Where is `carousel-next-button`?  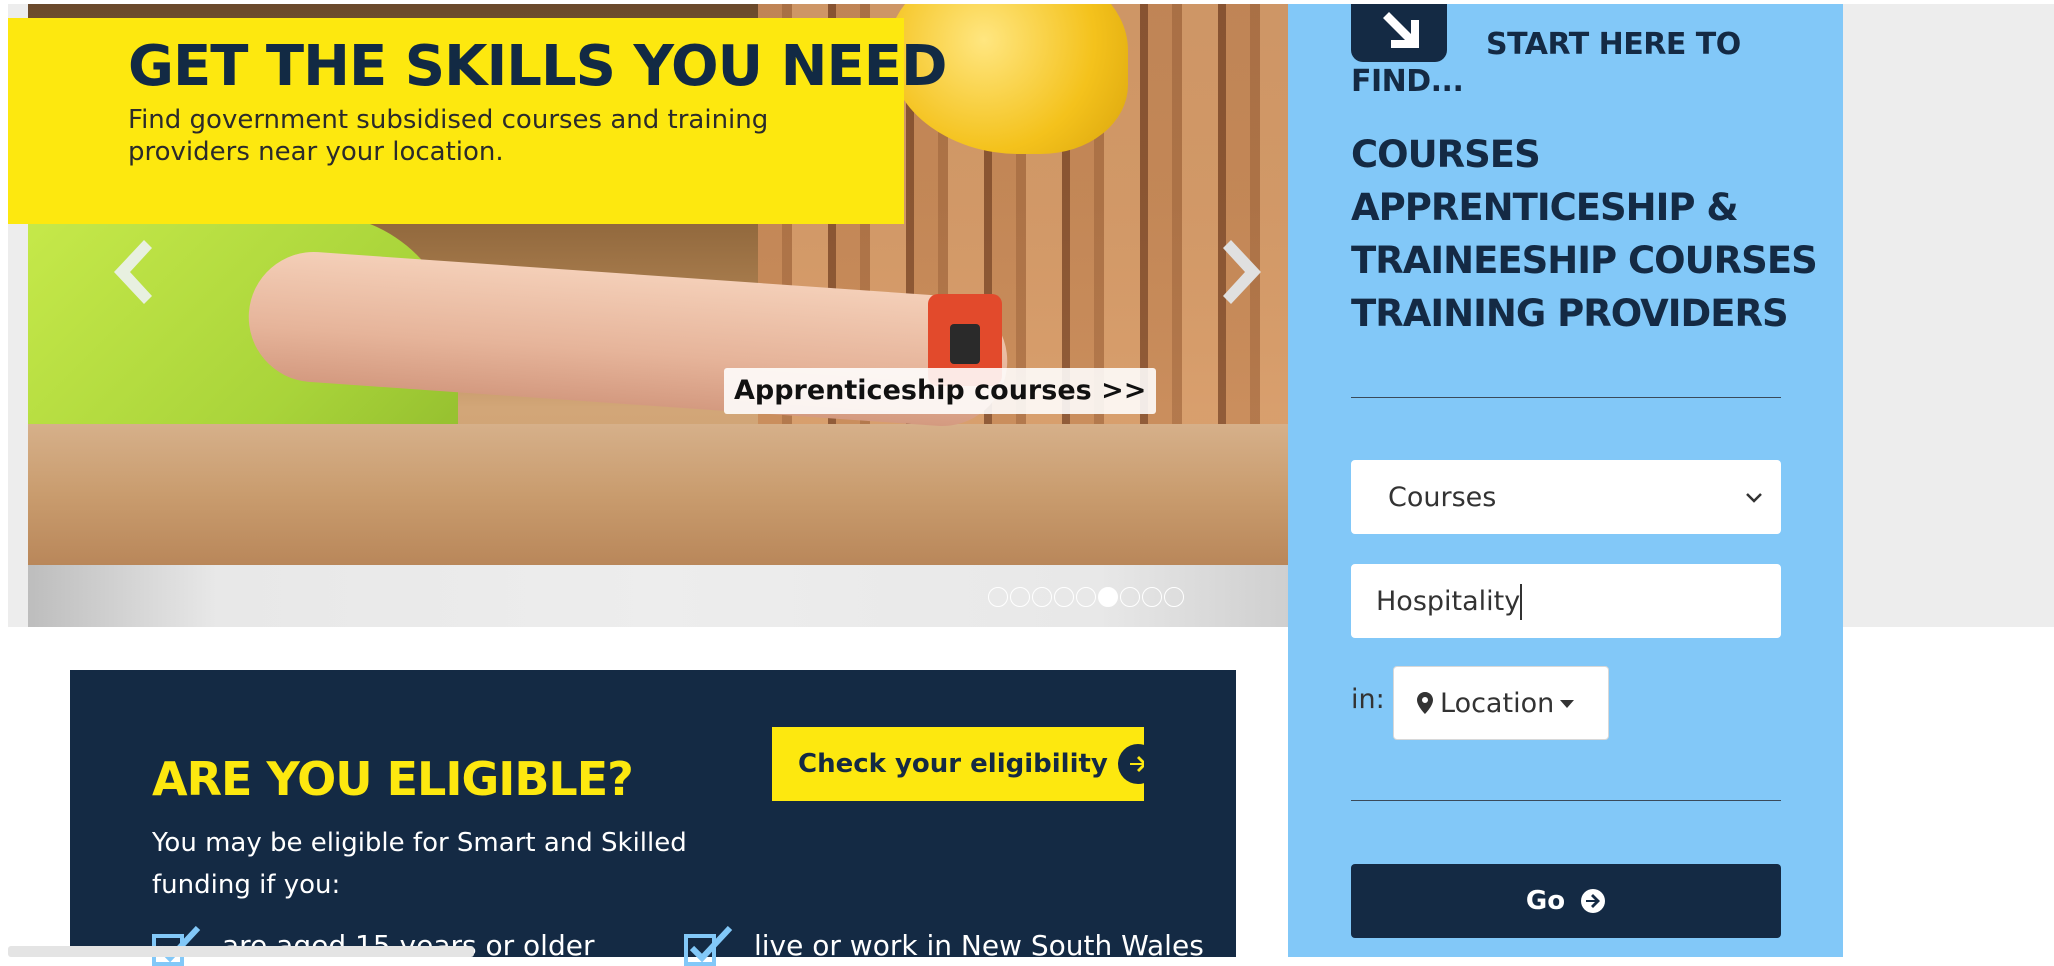
carousel-next-button is located at coordinates (1245, 272).